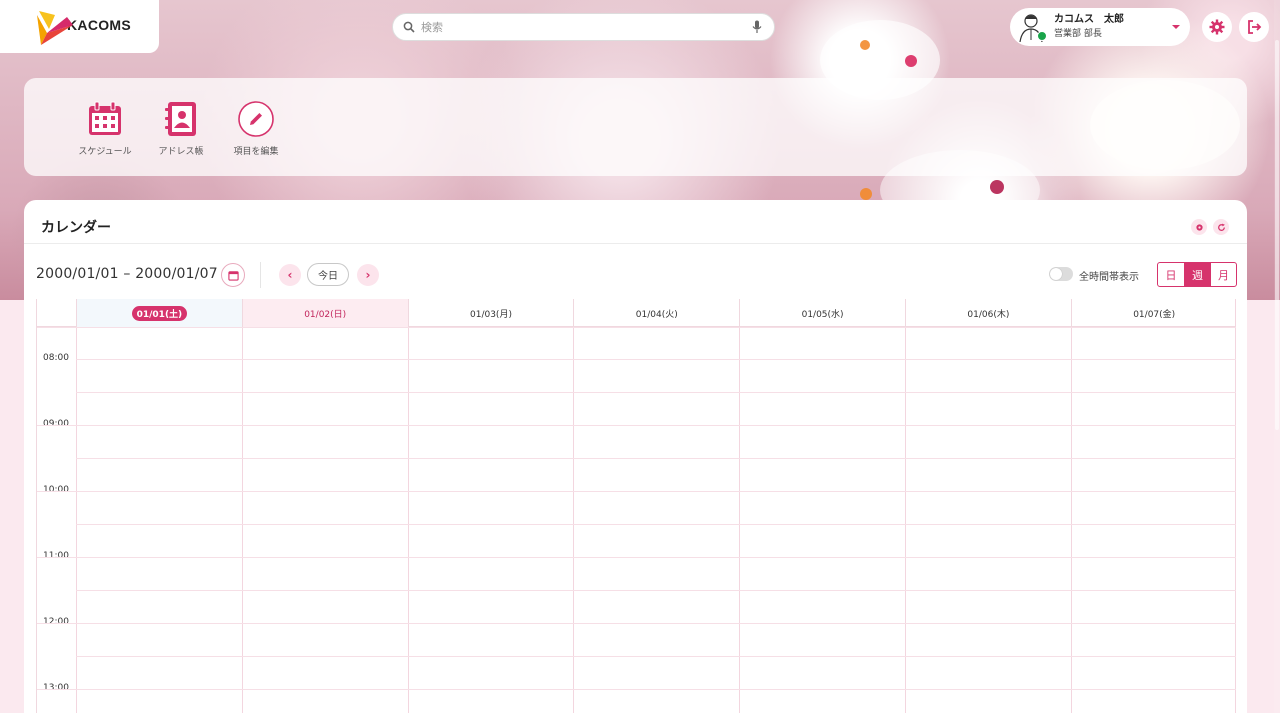  I want to click on online-status-icon, so click(1042, 36).